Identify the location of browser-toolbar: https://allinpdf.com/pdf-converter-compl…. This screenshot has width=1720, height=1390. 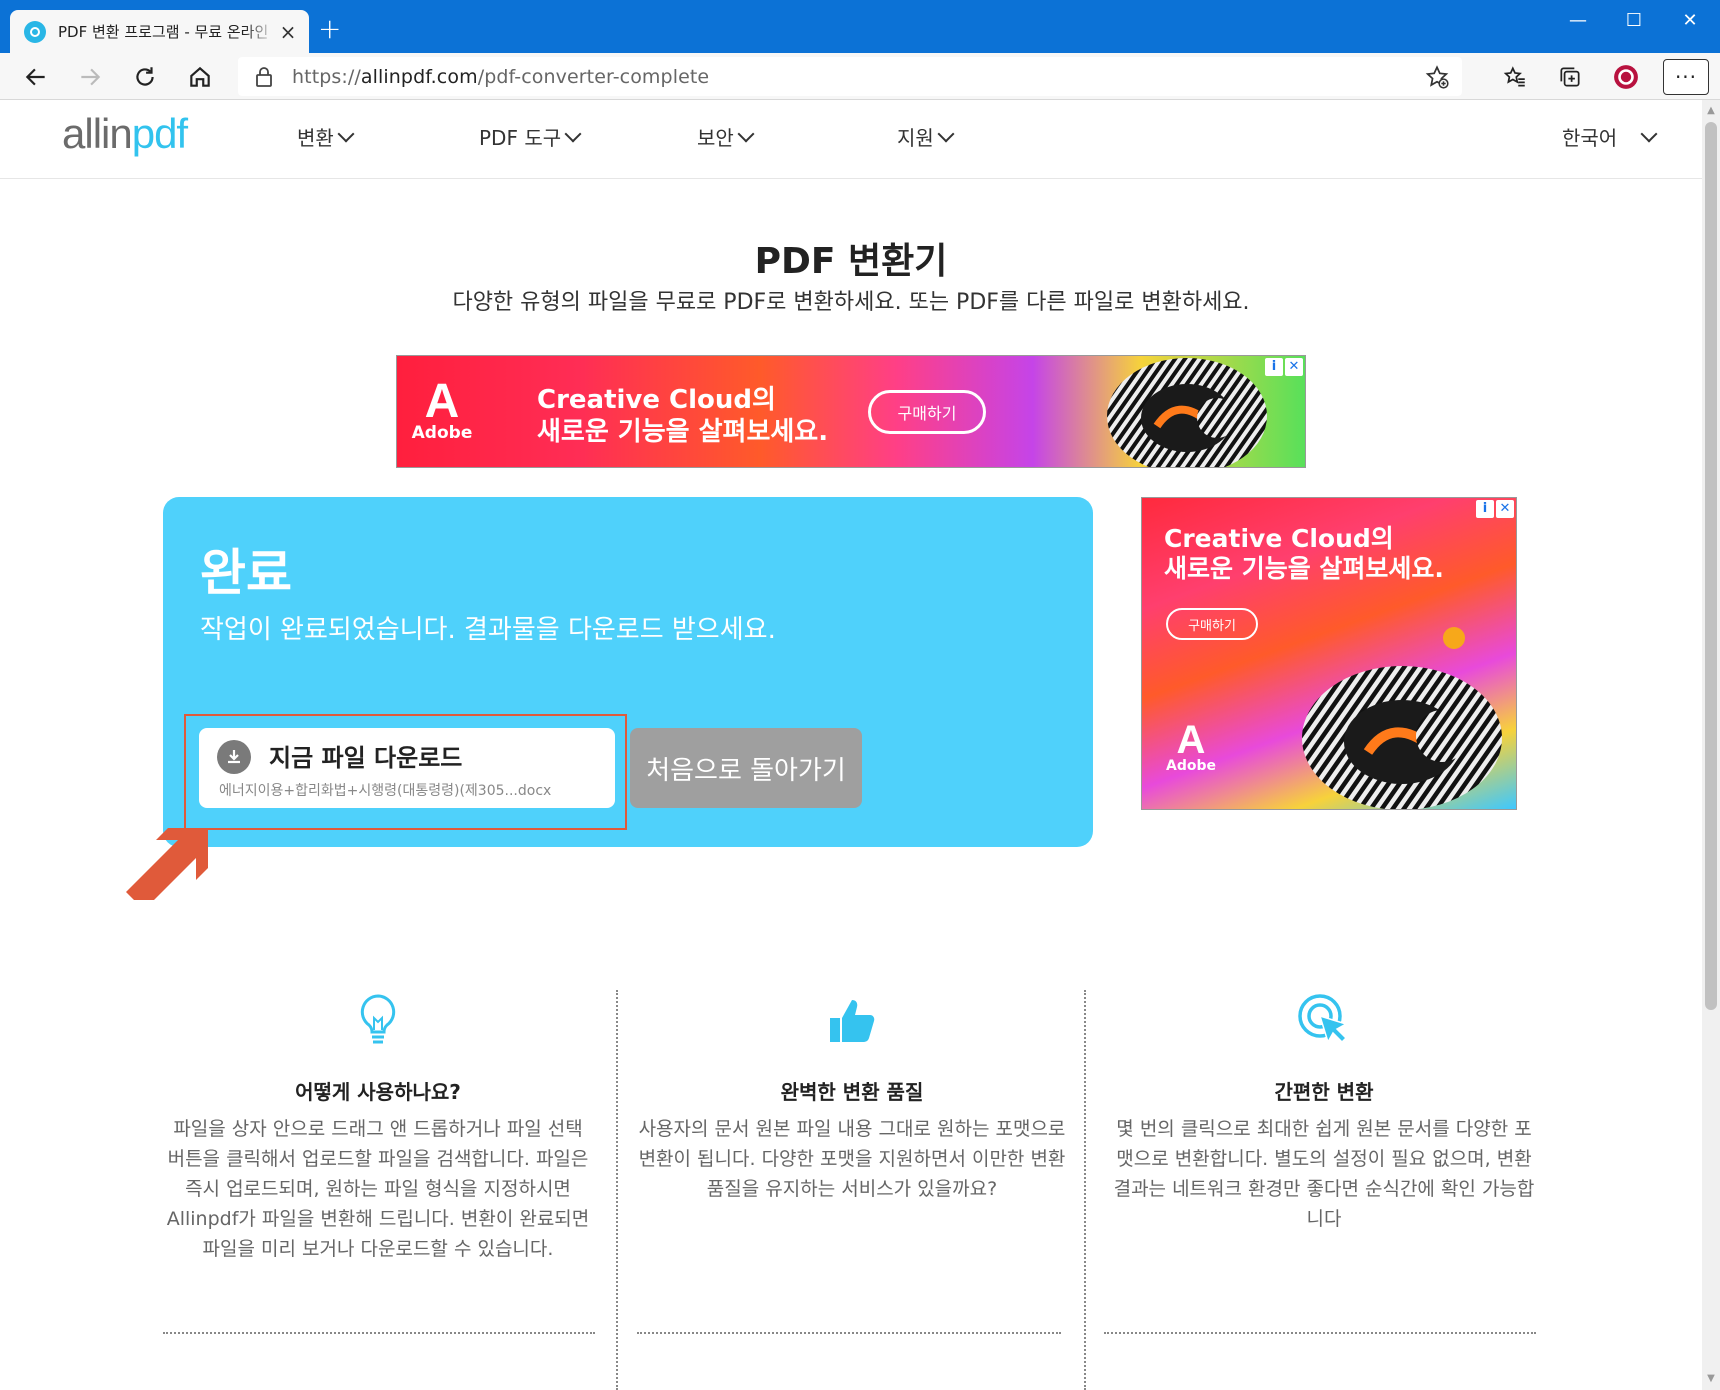
(860, 76).